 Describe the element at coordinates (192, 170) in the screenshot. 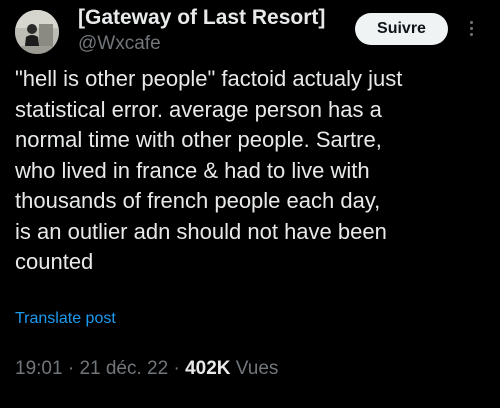

I see `tweet-line: who lived in france & had to live with` at that location.